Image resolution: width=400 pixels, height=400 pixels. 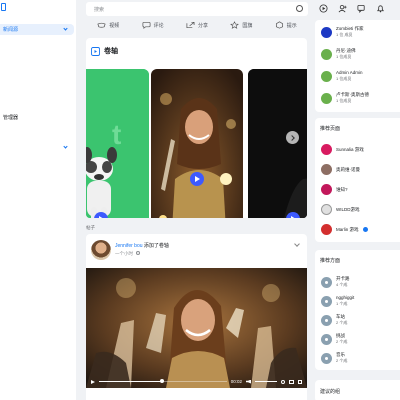 I want to click on svg-text: t, so click(x=116, y=134).